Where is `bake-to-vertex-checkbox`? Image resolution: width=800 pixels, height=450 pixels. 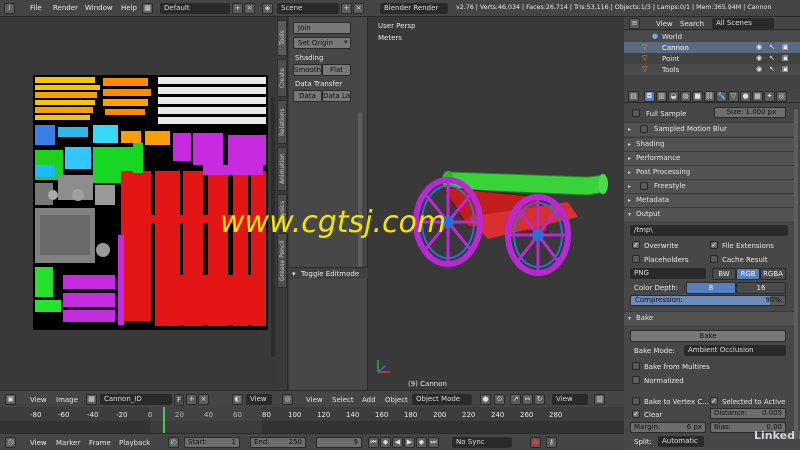
bake-to-vertex-checkbox is located at coordinates (636, 401).